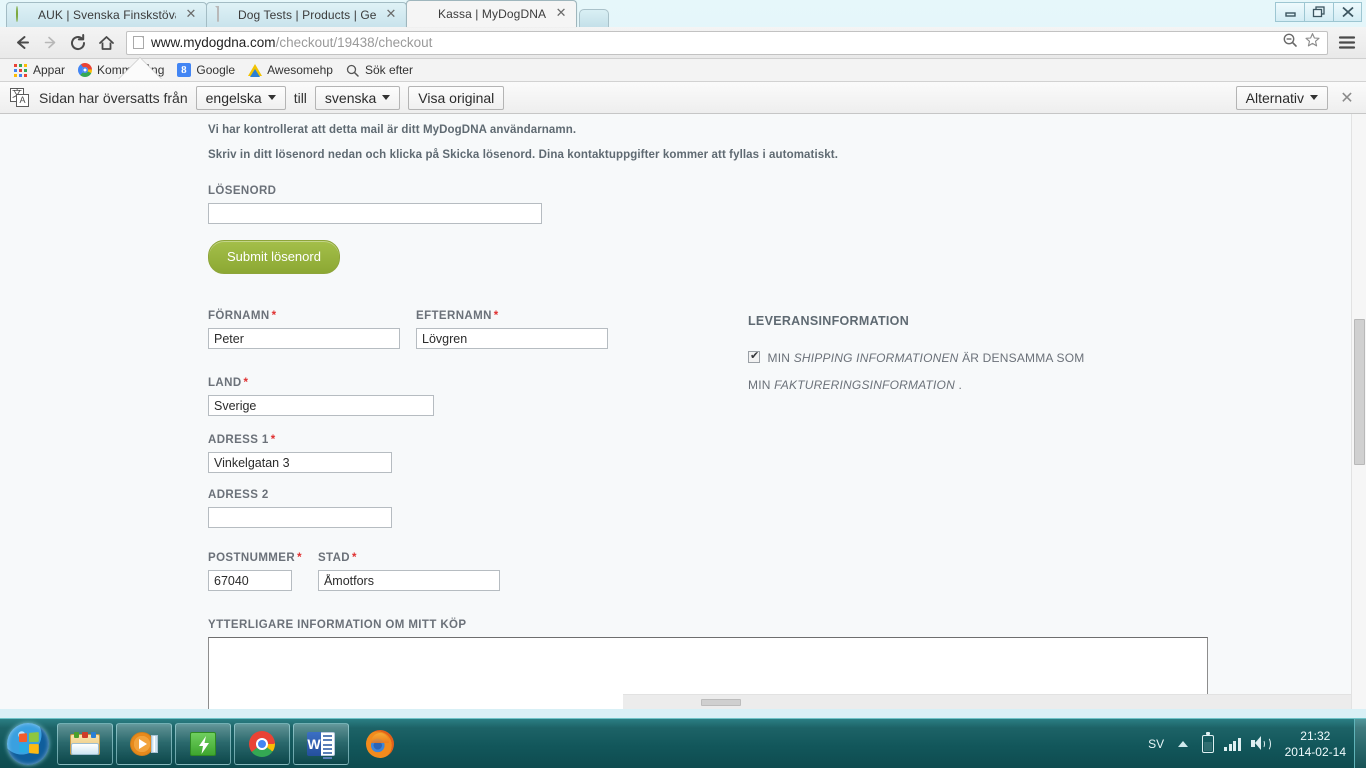 The height and width of the screenshot is (768, 1366). I want to click on browser-tab-1: AUK | Svenska Finskstövar ✕, so click(106, 14).